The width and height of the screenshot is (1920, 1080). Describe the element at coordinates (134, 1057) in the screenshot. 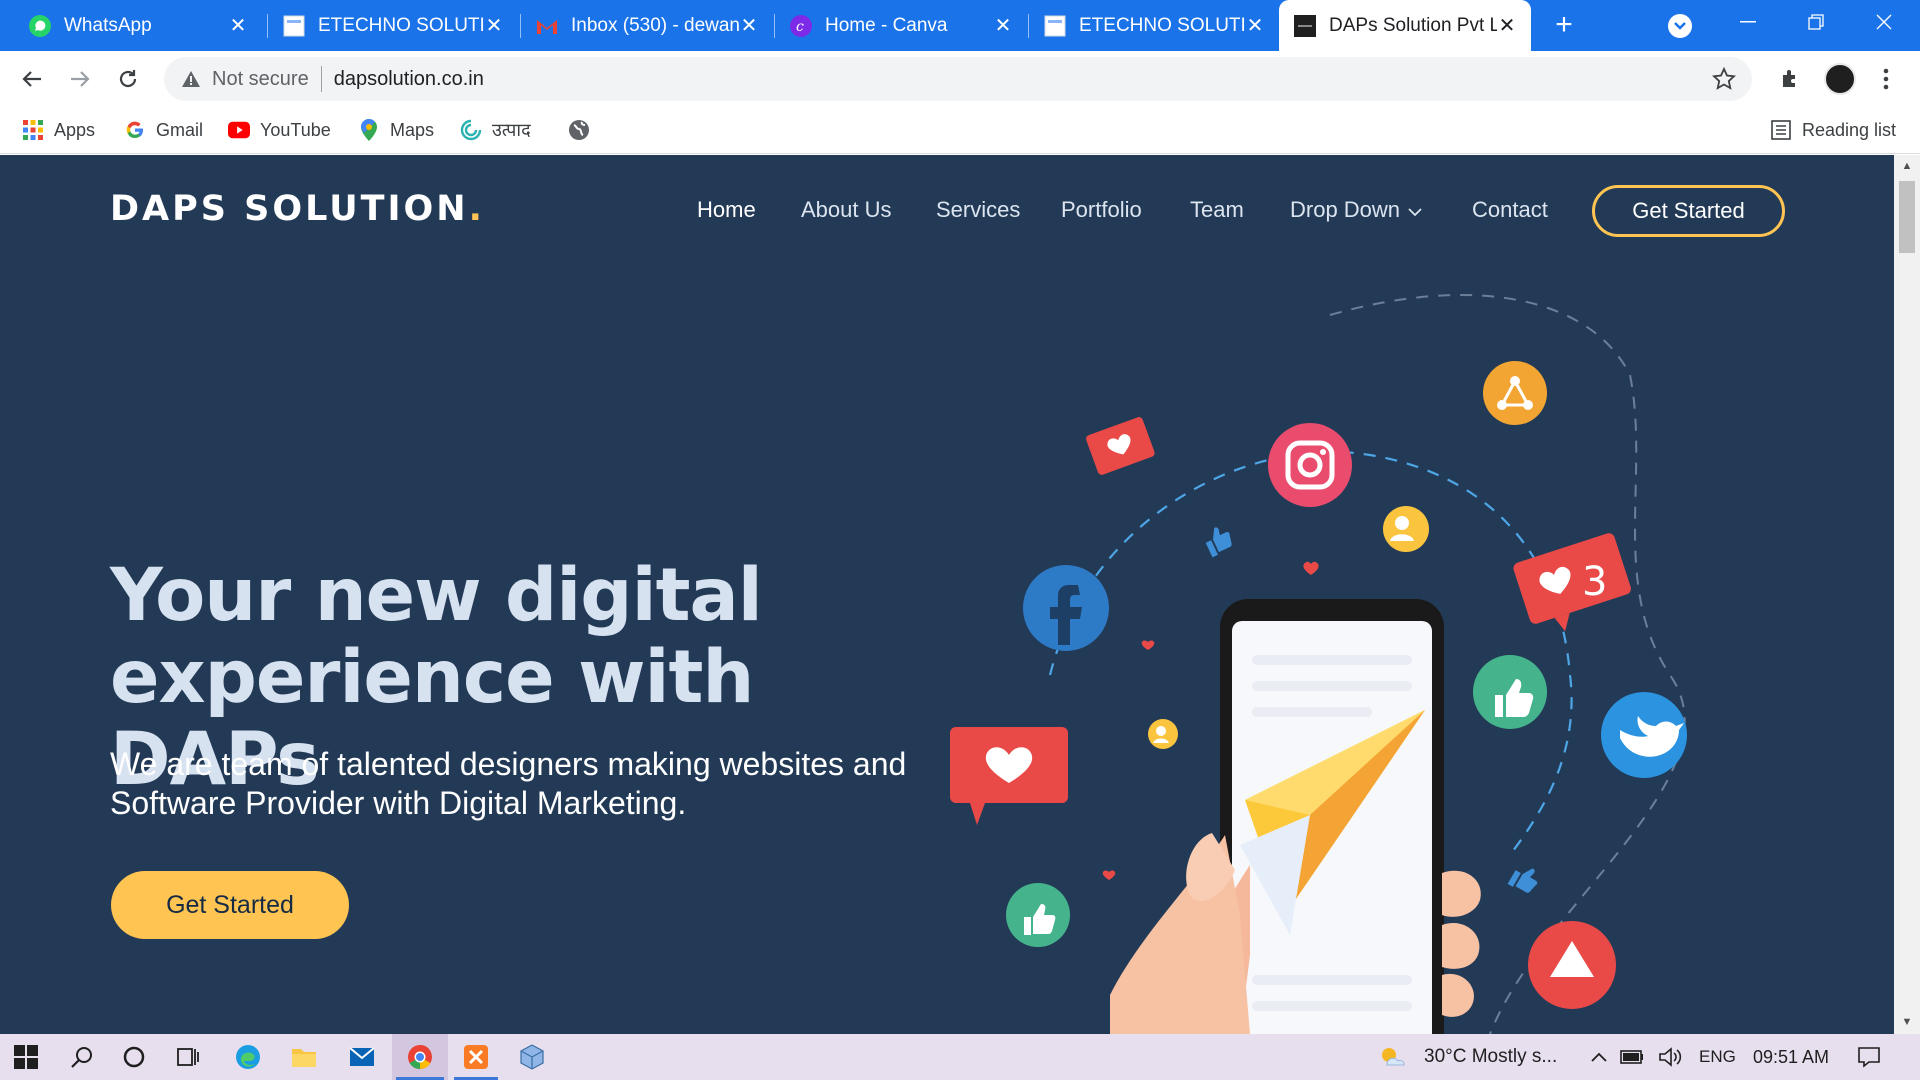

I see `cortana-button` at that location.